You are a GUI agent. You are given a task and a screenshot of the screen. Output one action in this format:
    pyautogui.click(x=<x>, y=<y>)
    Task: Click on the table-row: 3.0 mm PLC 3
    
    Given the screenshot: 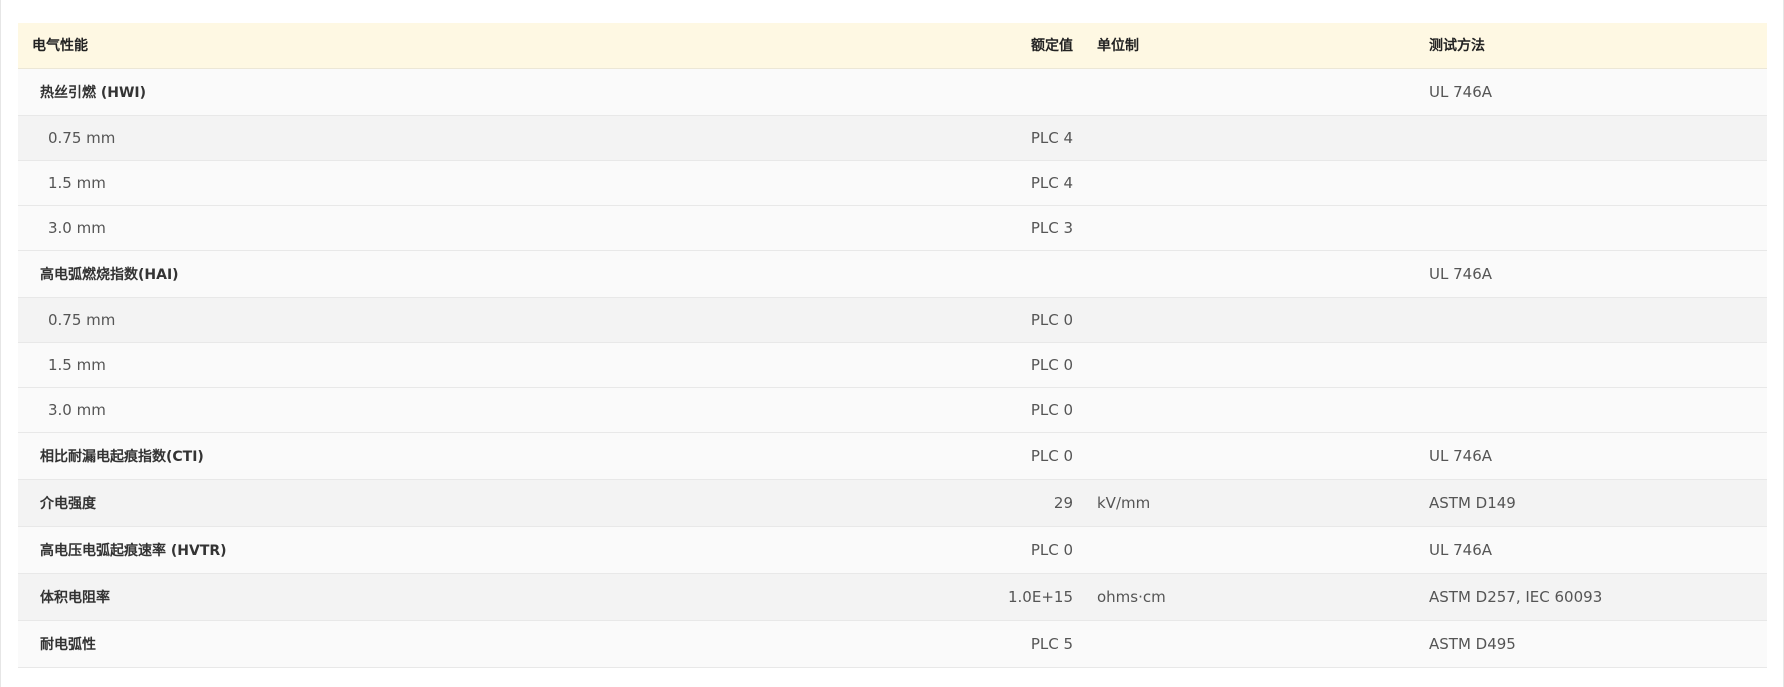 What is the action you would take?
    pyautogui.click(x=892, y=228)
    